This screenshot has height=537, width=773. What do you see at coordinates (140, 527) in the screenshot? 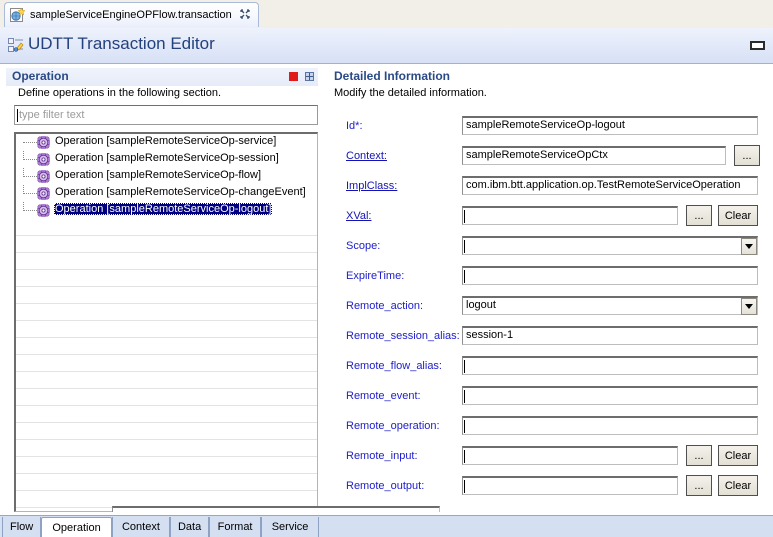
I see `page-tab: Context` at bounding box center [140, 527].